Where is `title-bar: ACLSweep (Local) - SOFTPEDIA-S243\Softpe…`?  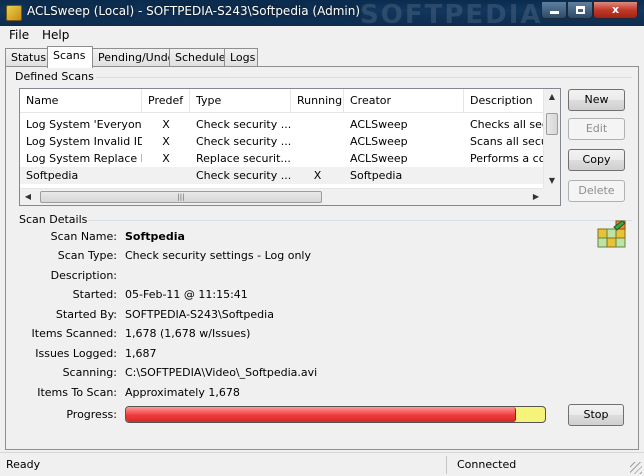
title-bar: ACLSweep (Local) - SOFTPEDIA-S243\Softpe… is located at coordinates (322, 15).